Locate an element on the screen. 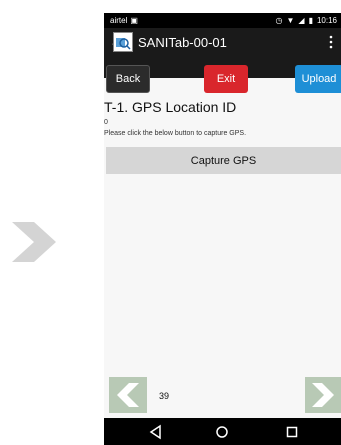 The image size is (341, 445). wifi-icon: ▼ is located at coordinates (290, 20).